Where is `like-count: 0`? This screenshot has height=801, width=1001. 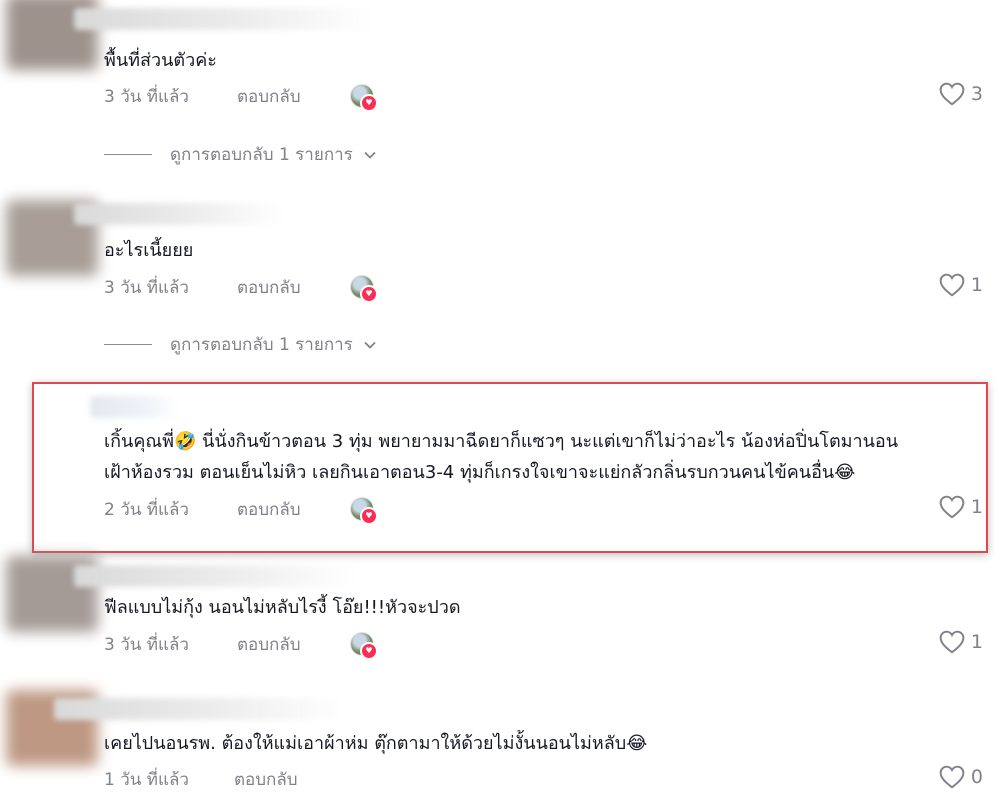 like-count: 0 is located at coordinates (976, 777).